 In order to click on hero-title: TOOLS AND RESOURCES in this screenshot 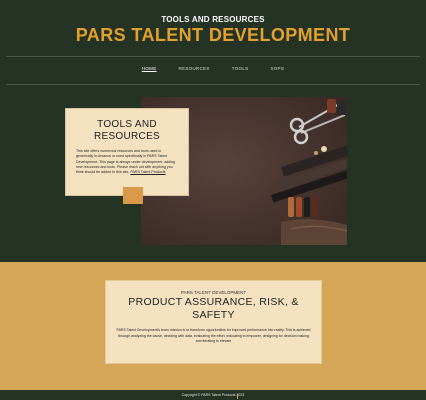, I will do `click(127, 131)`.